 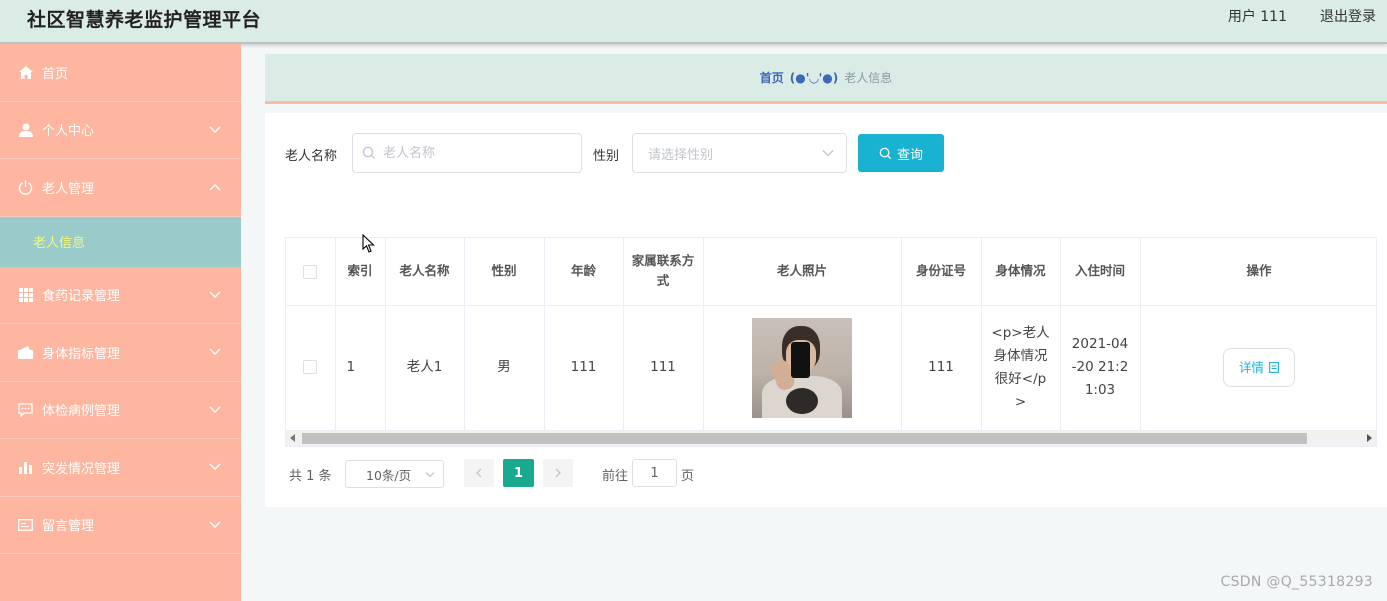 I want to click on sidebar-item-medical-records: 体检病例管理, so click(x=120, y=410).